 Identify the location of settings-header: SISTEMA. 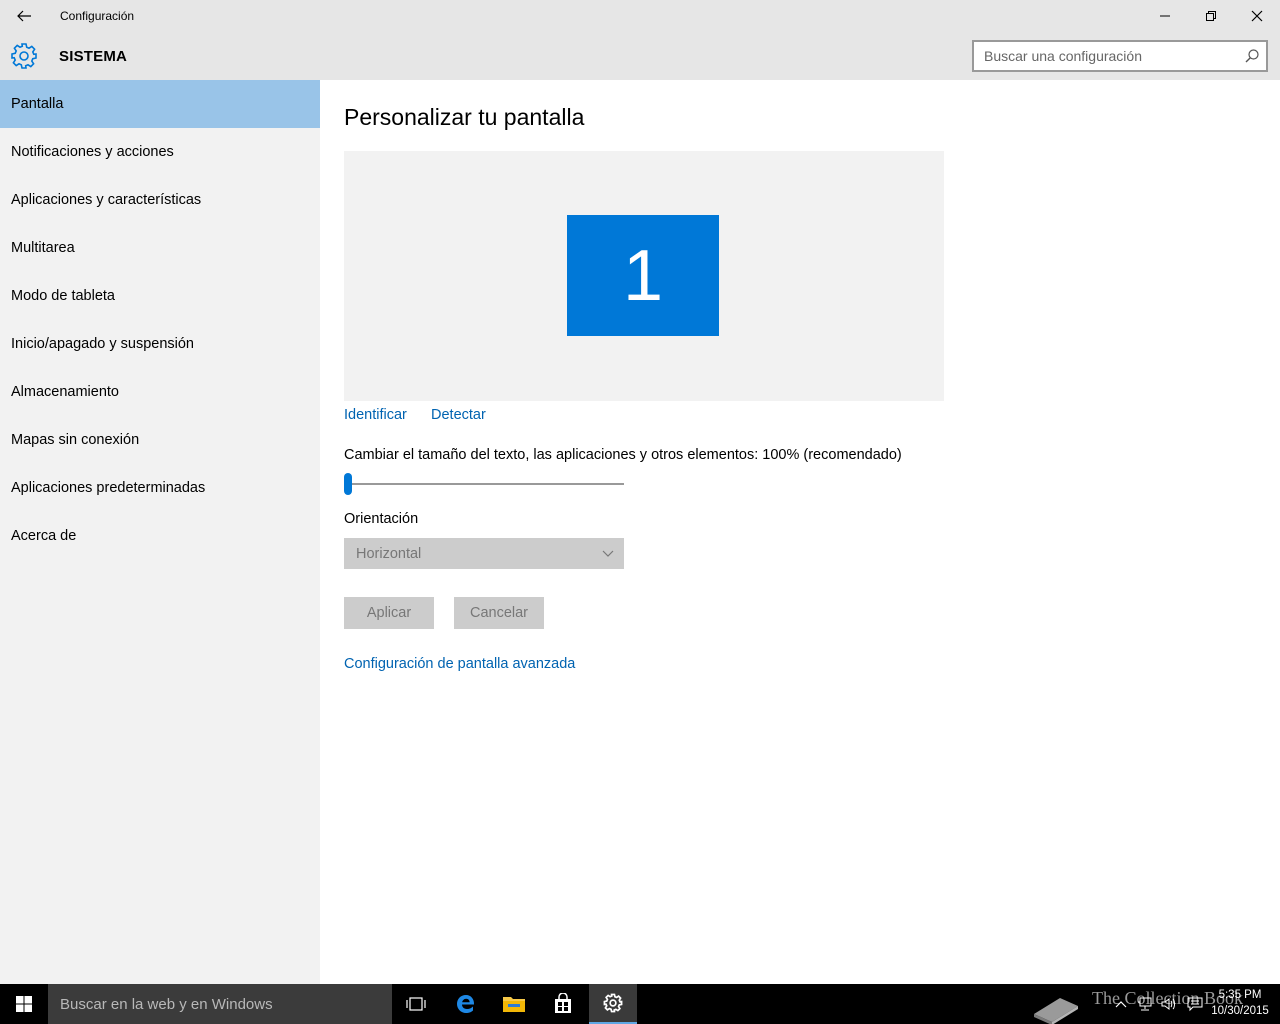
(640, 56).